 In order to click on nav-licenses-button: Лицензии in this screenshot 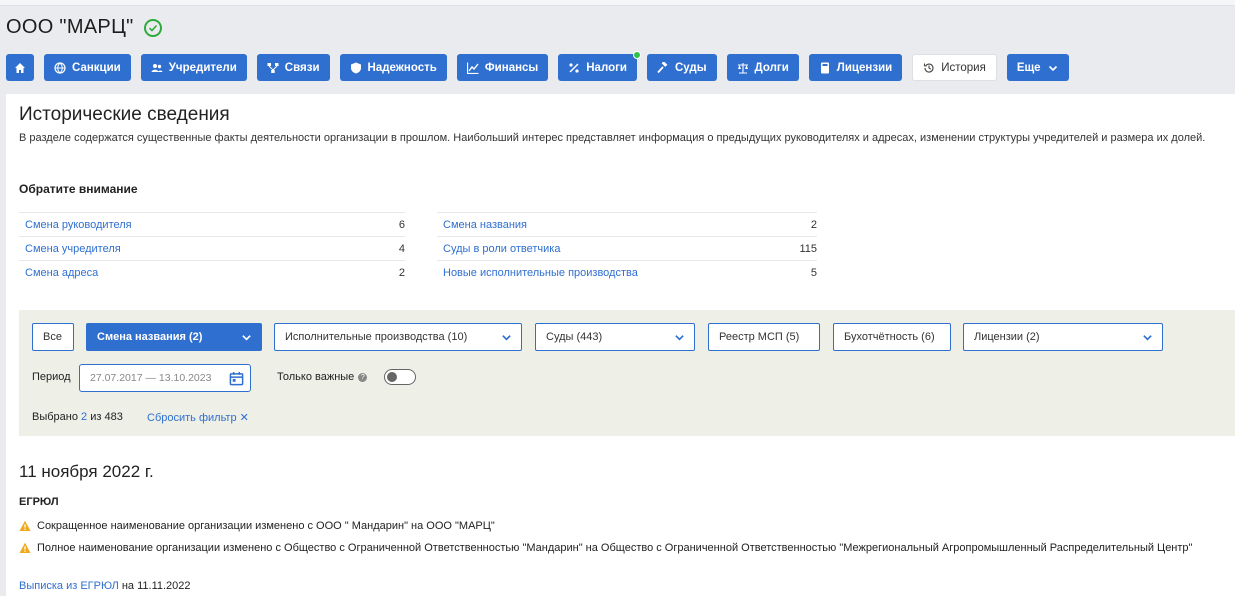, I will do `click(855, 67)`.